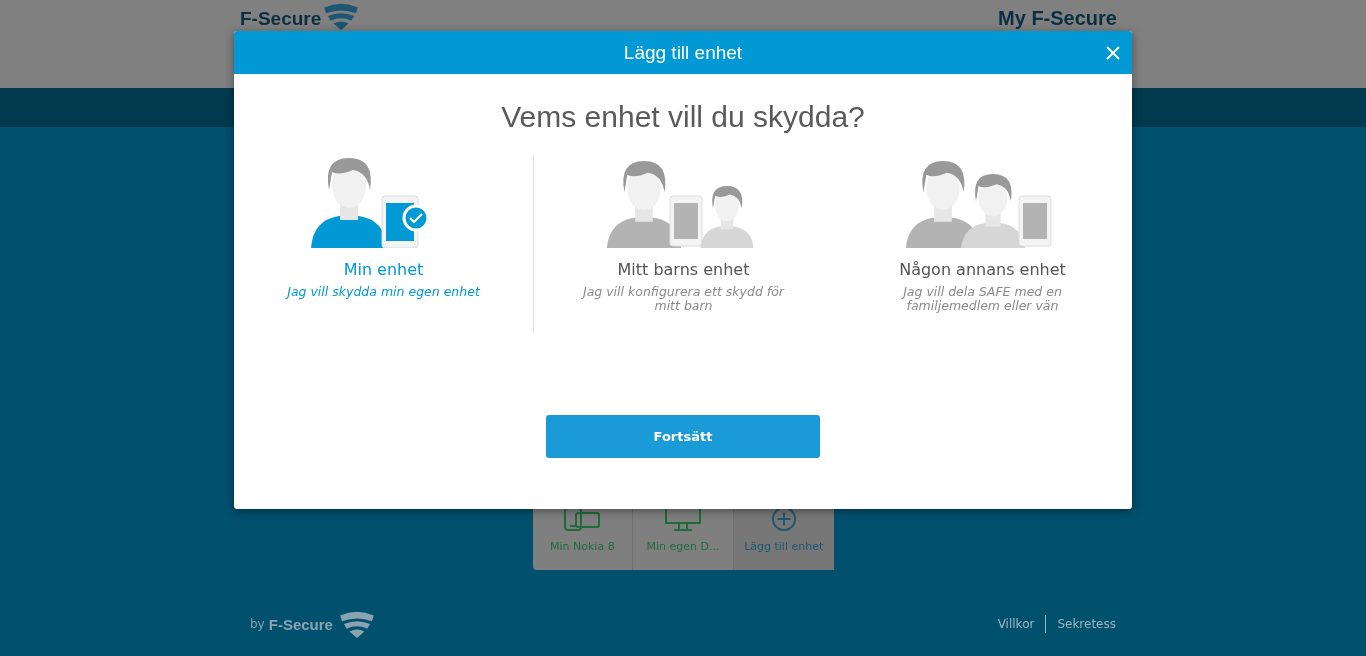  What do you see at coordinates (982, 244) in the screenshot?
I see `option-card: Någon annans enhet Jag vill dela SAFE med en familjemedlem eller vän` at bounding box center [982, 244].